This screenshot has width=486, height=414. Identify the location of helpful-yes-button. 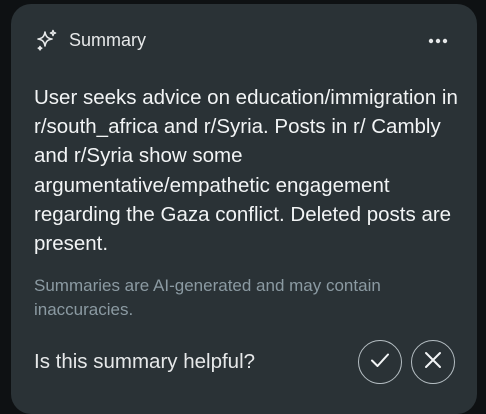
(380, 362).